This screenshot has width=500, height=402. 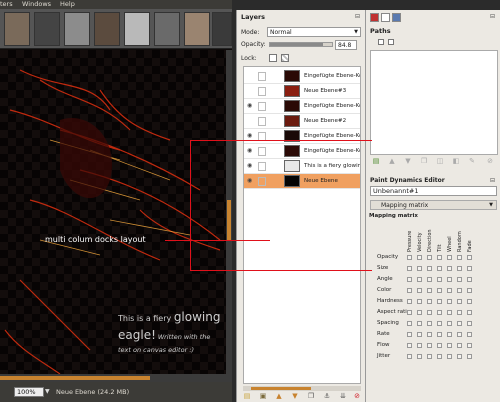 I want to click on lock-position-icon, so click(x=391, y=42).